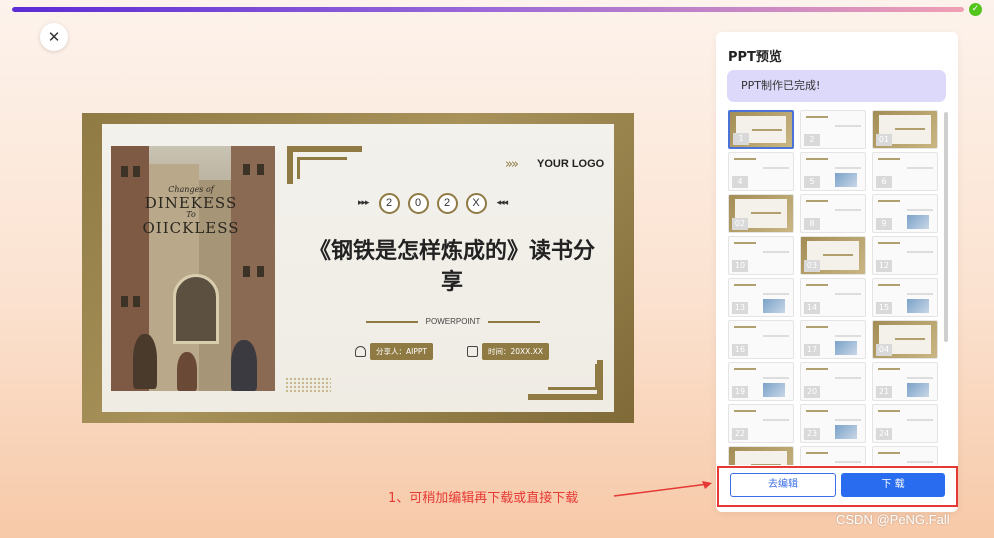 The height and width of the screenshot is (538, 994). I want to click on slide-subtitle: POWERPOINT, so click(453, 321).